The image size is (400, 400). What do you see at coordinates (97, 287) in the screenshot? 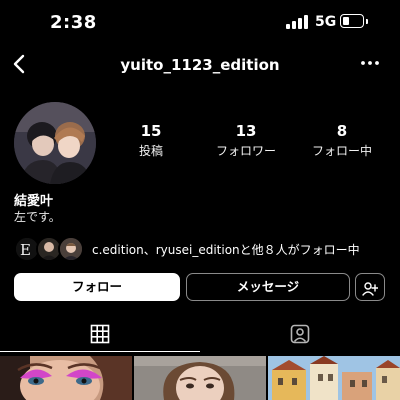
I see `follow-button: フォロー` at bounding box center [97, 287].